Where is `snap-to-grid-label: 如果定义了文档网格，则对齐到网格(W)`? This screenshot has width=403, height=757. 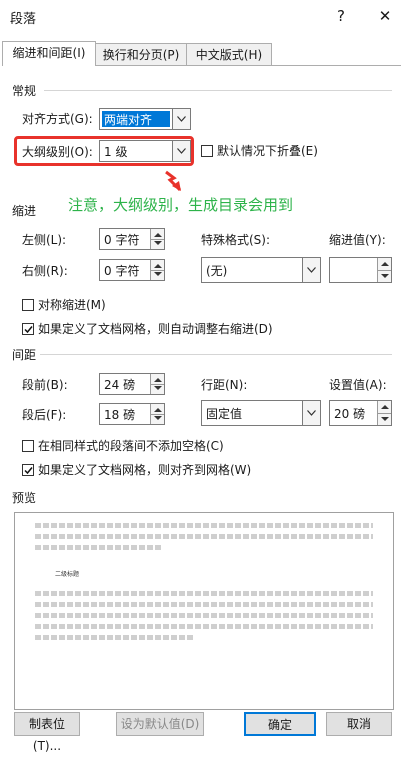 snap-to-grid-label: 如果定义了文档网格，则对齐到网格(W) is located at coordinates (145, 470).